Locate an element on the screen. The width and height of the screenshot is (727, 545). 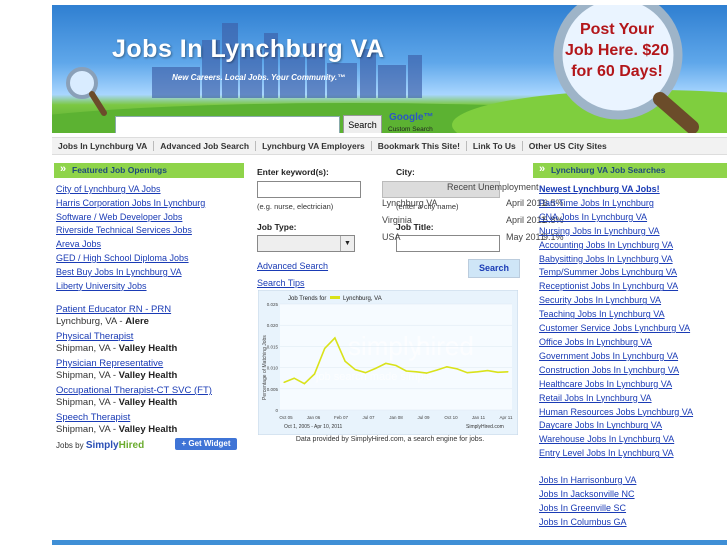
featured-link: Software / Web Developer Jobs is located at coordinates (130, 218).